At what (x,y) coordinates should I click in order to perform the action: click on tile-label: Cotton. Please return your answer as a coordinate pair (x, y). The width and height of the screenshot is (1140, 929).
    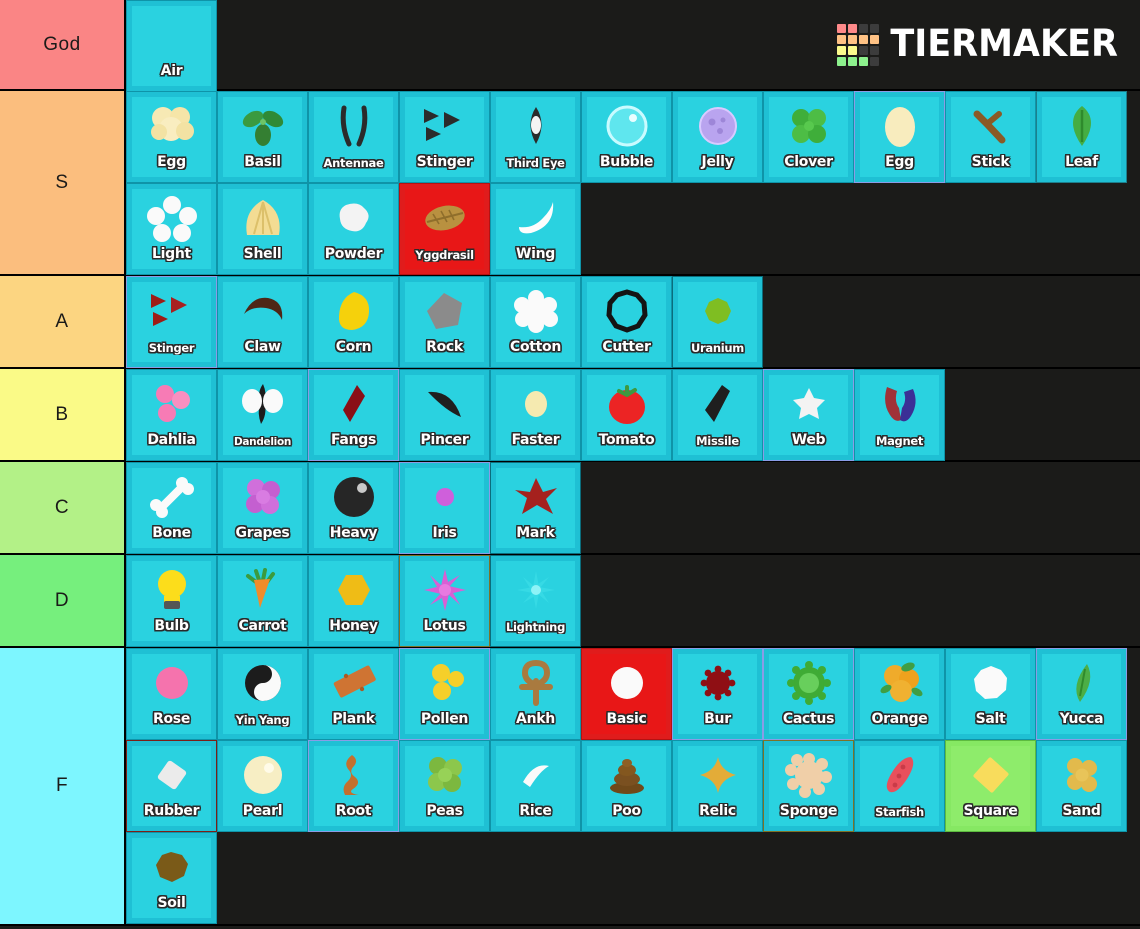
    Looking at the image, I should click on (535, 347).